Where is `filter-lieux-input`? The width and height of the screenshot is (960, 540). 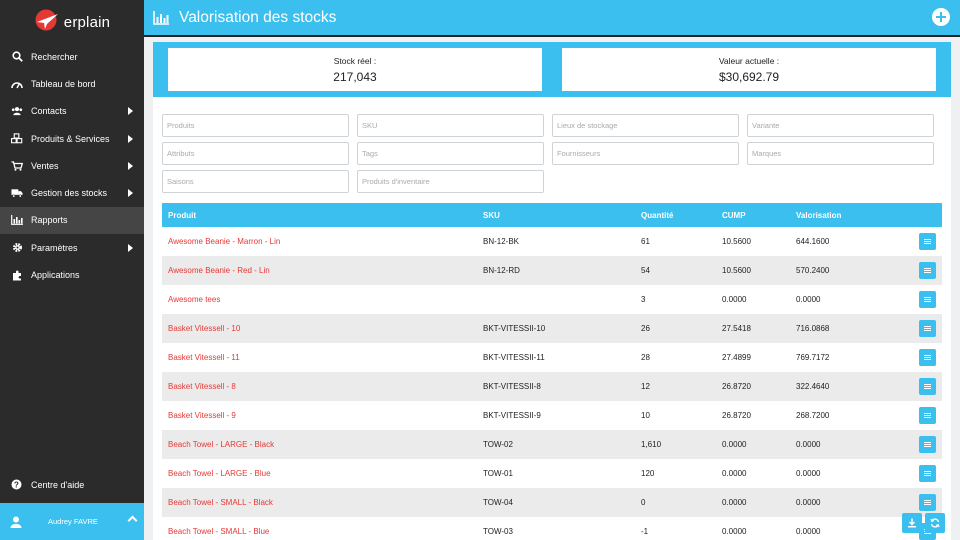
filter-lieux-input is located at coordinates (645, 125).